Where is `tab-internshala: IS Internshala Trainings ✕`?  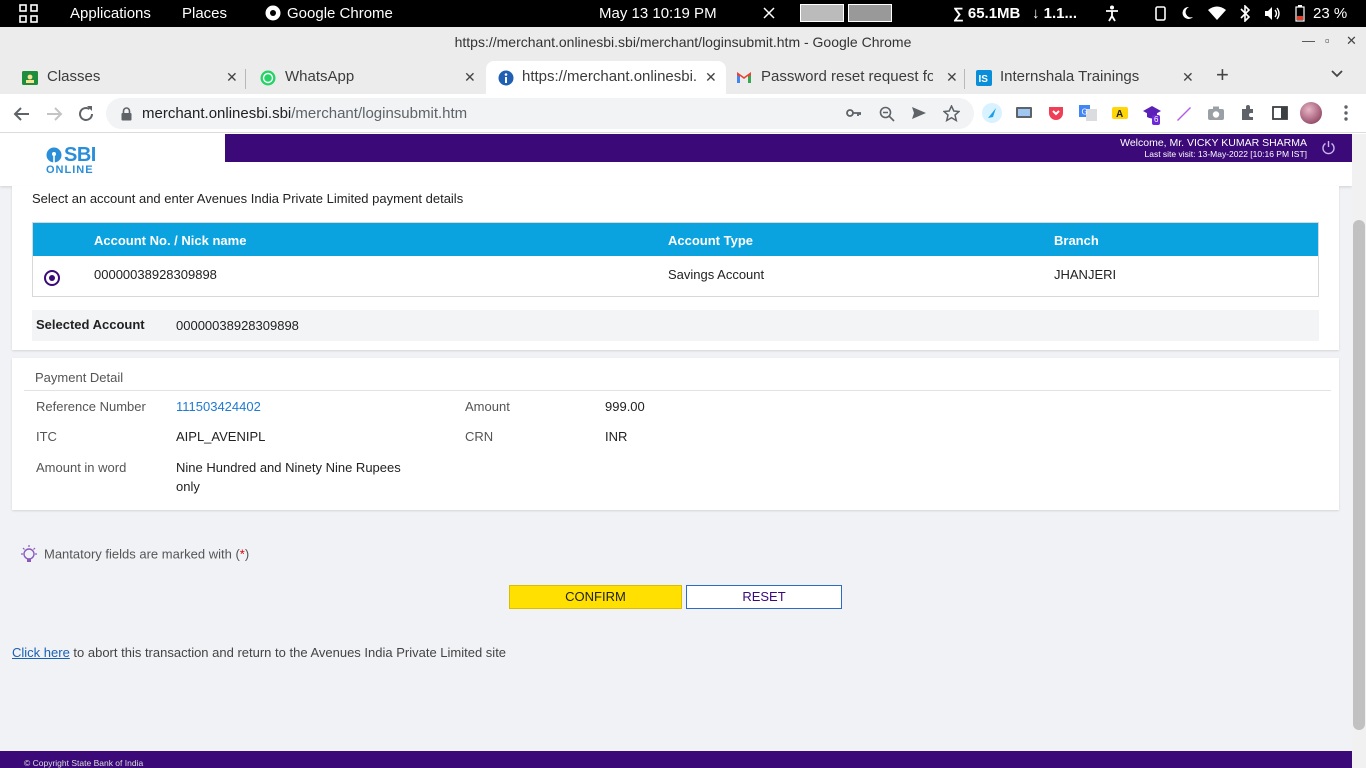
tab-internshala: IS Internshala Trainings ✕ is located at coordinates (1083, 77).